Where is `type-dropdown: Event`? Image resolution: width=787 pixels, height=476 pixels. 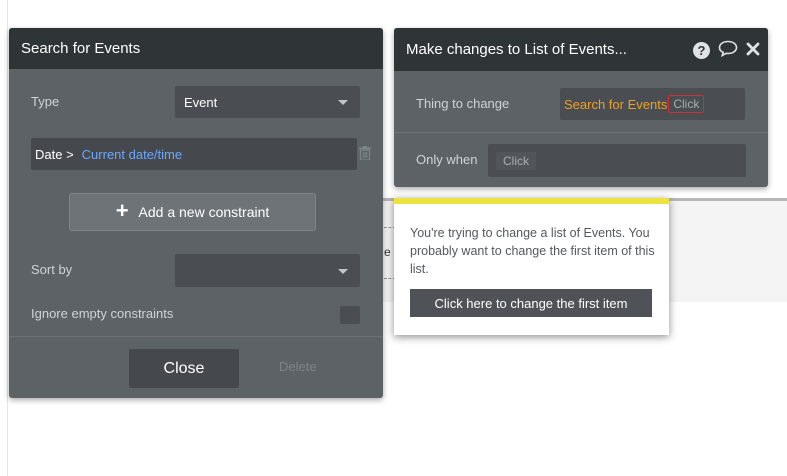
type-dropdown: Event is located at coordinates (267, 102).